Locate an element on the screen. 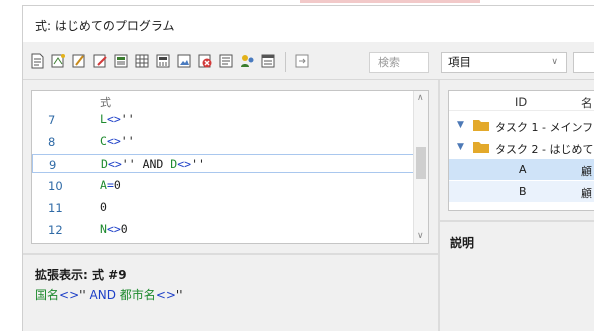  formula-line: 12 N<>0 is located at coordinates (223, 229).